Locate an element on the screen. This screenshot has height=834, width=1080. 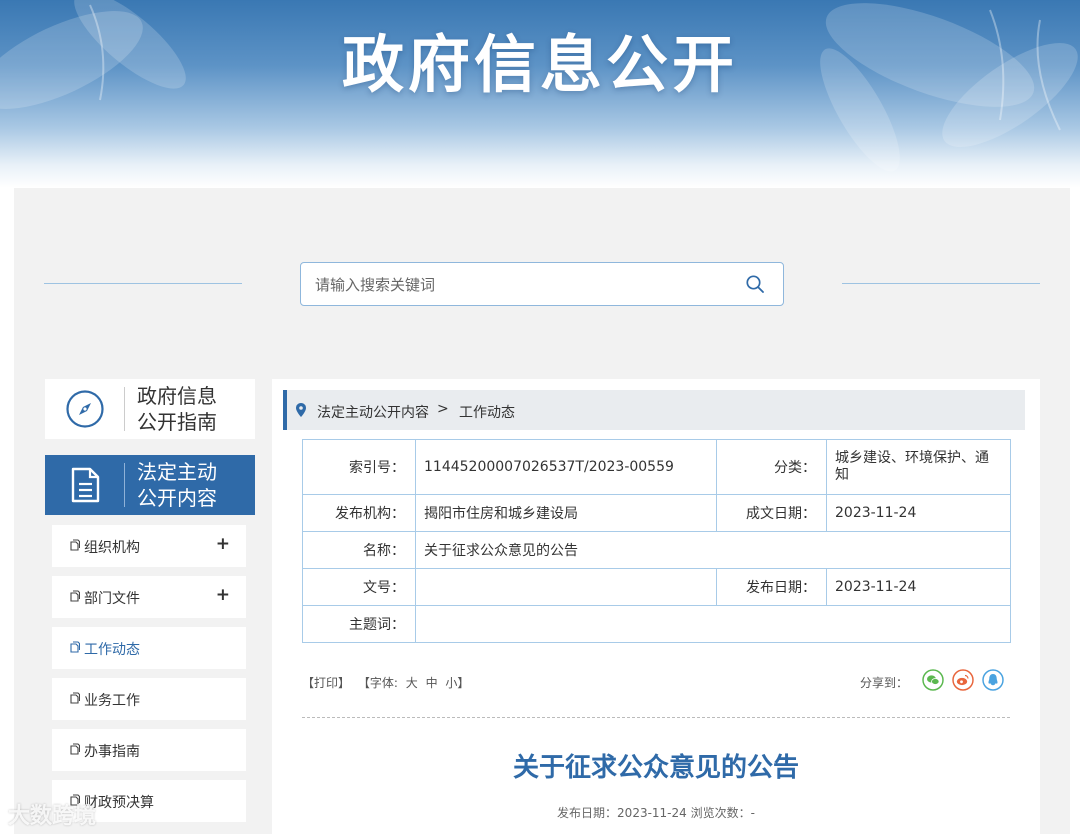
sidebar-item-label: 办事指南 is located at coordinates (112, 752).